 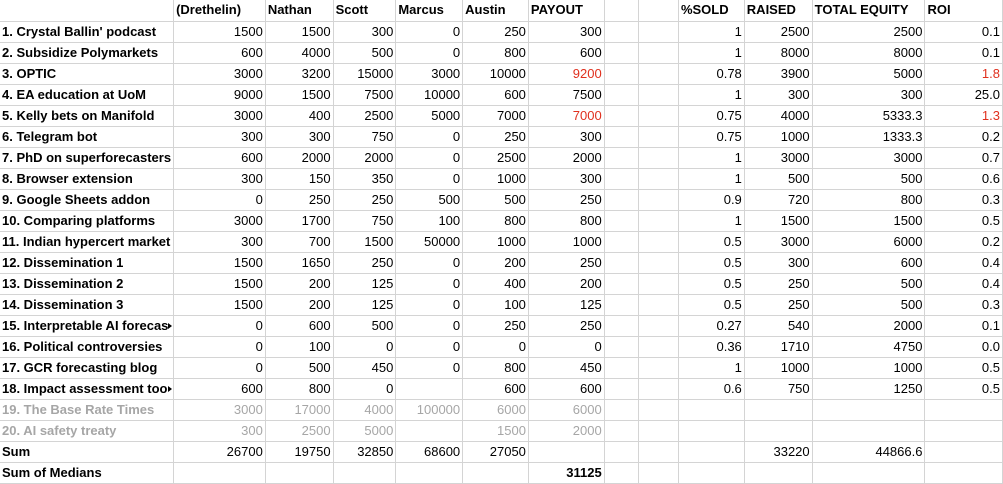 What do you see at coordinates (87, 452) in the screenshot?
I see `row-label: Sum` at bounding box center [87, 452].